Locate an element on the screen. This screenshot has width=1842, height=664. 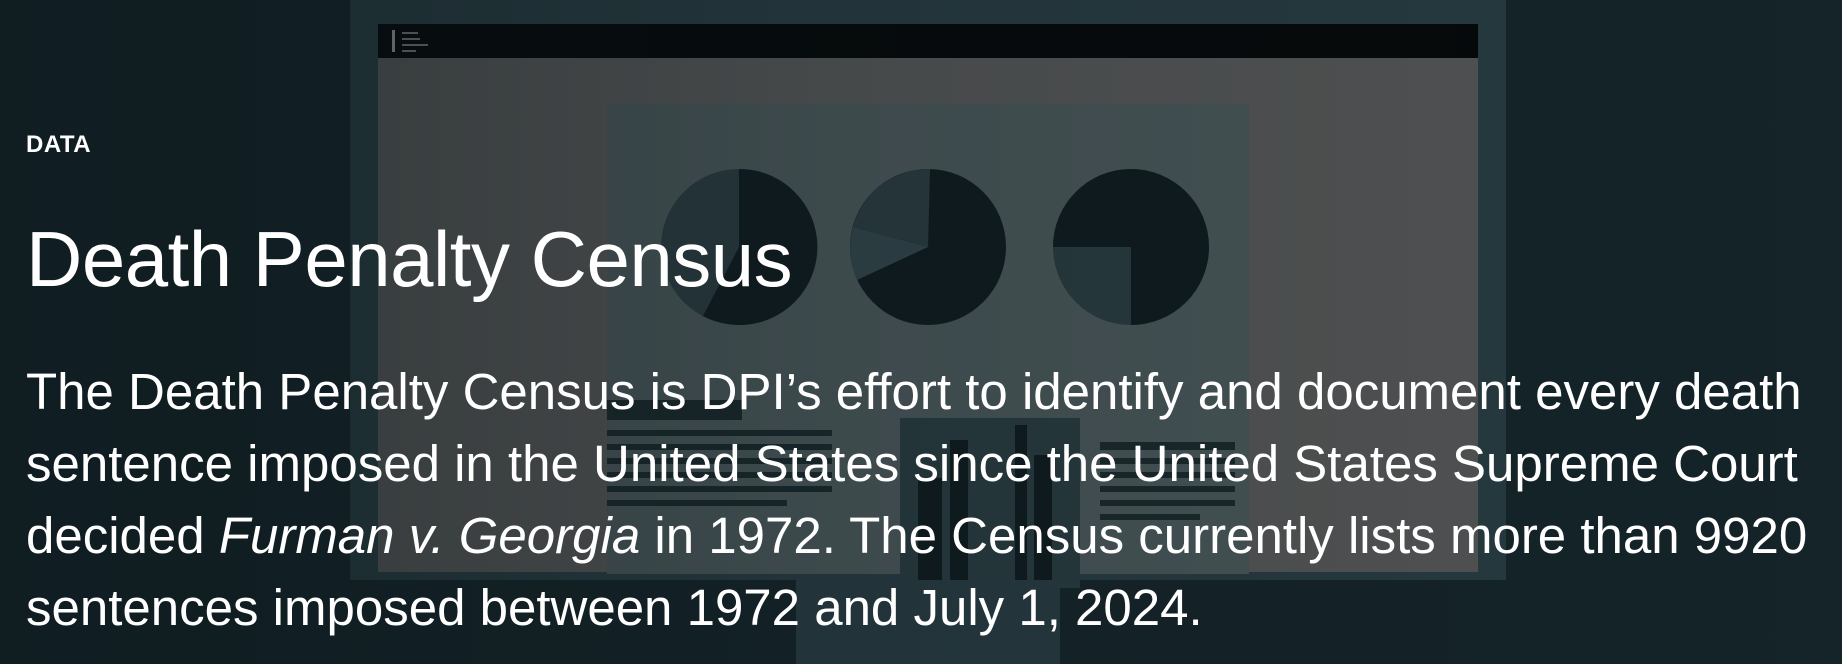
case-name: Furman v. Georgia is located at coordinates (429, 535).